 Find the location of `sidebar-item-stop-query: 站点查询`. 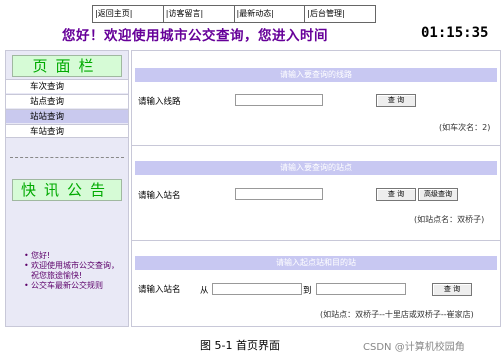

sidebar-item-stop-query: 站点查询 is located at coordinates (67, 101).